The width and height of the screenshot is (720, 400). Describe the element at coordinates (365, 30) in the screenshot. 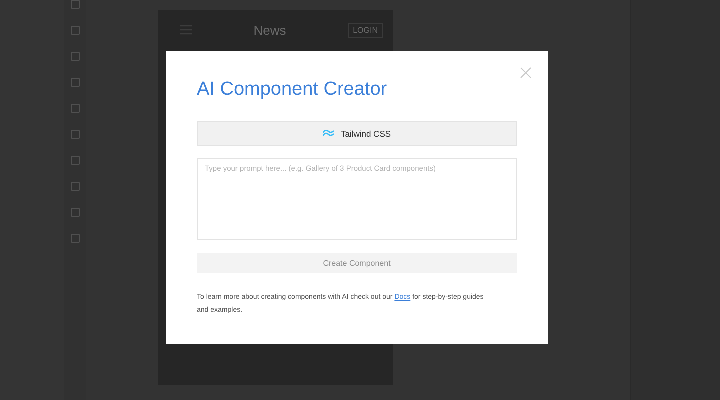

I see `login-button: LOGIN` at that location.